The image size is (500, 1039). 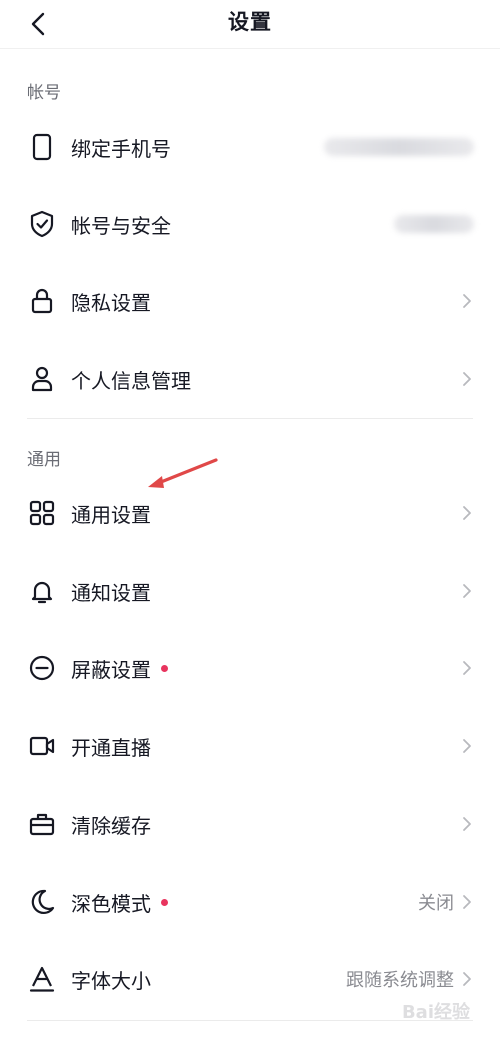 I want to click on grid-icon, so click(x=42, y=513).